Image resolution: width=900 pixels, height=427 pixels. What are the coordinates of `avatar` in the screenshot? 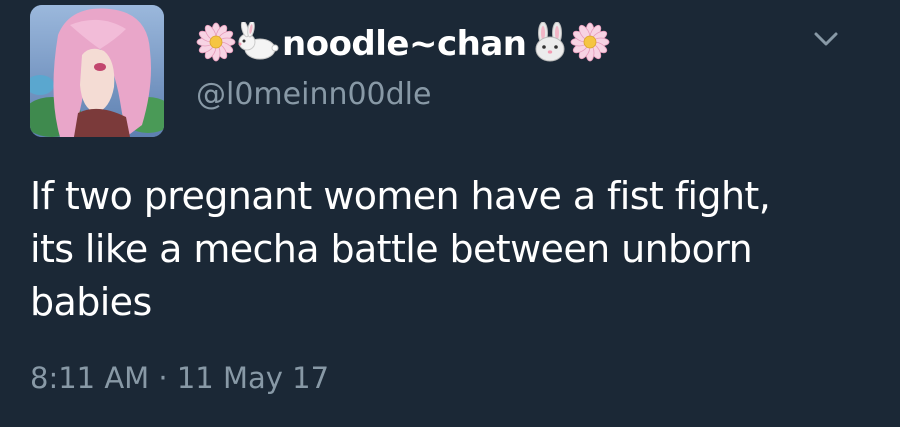 It's located at (97, 71).